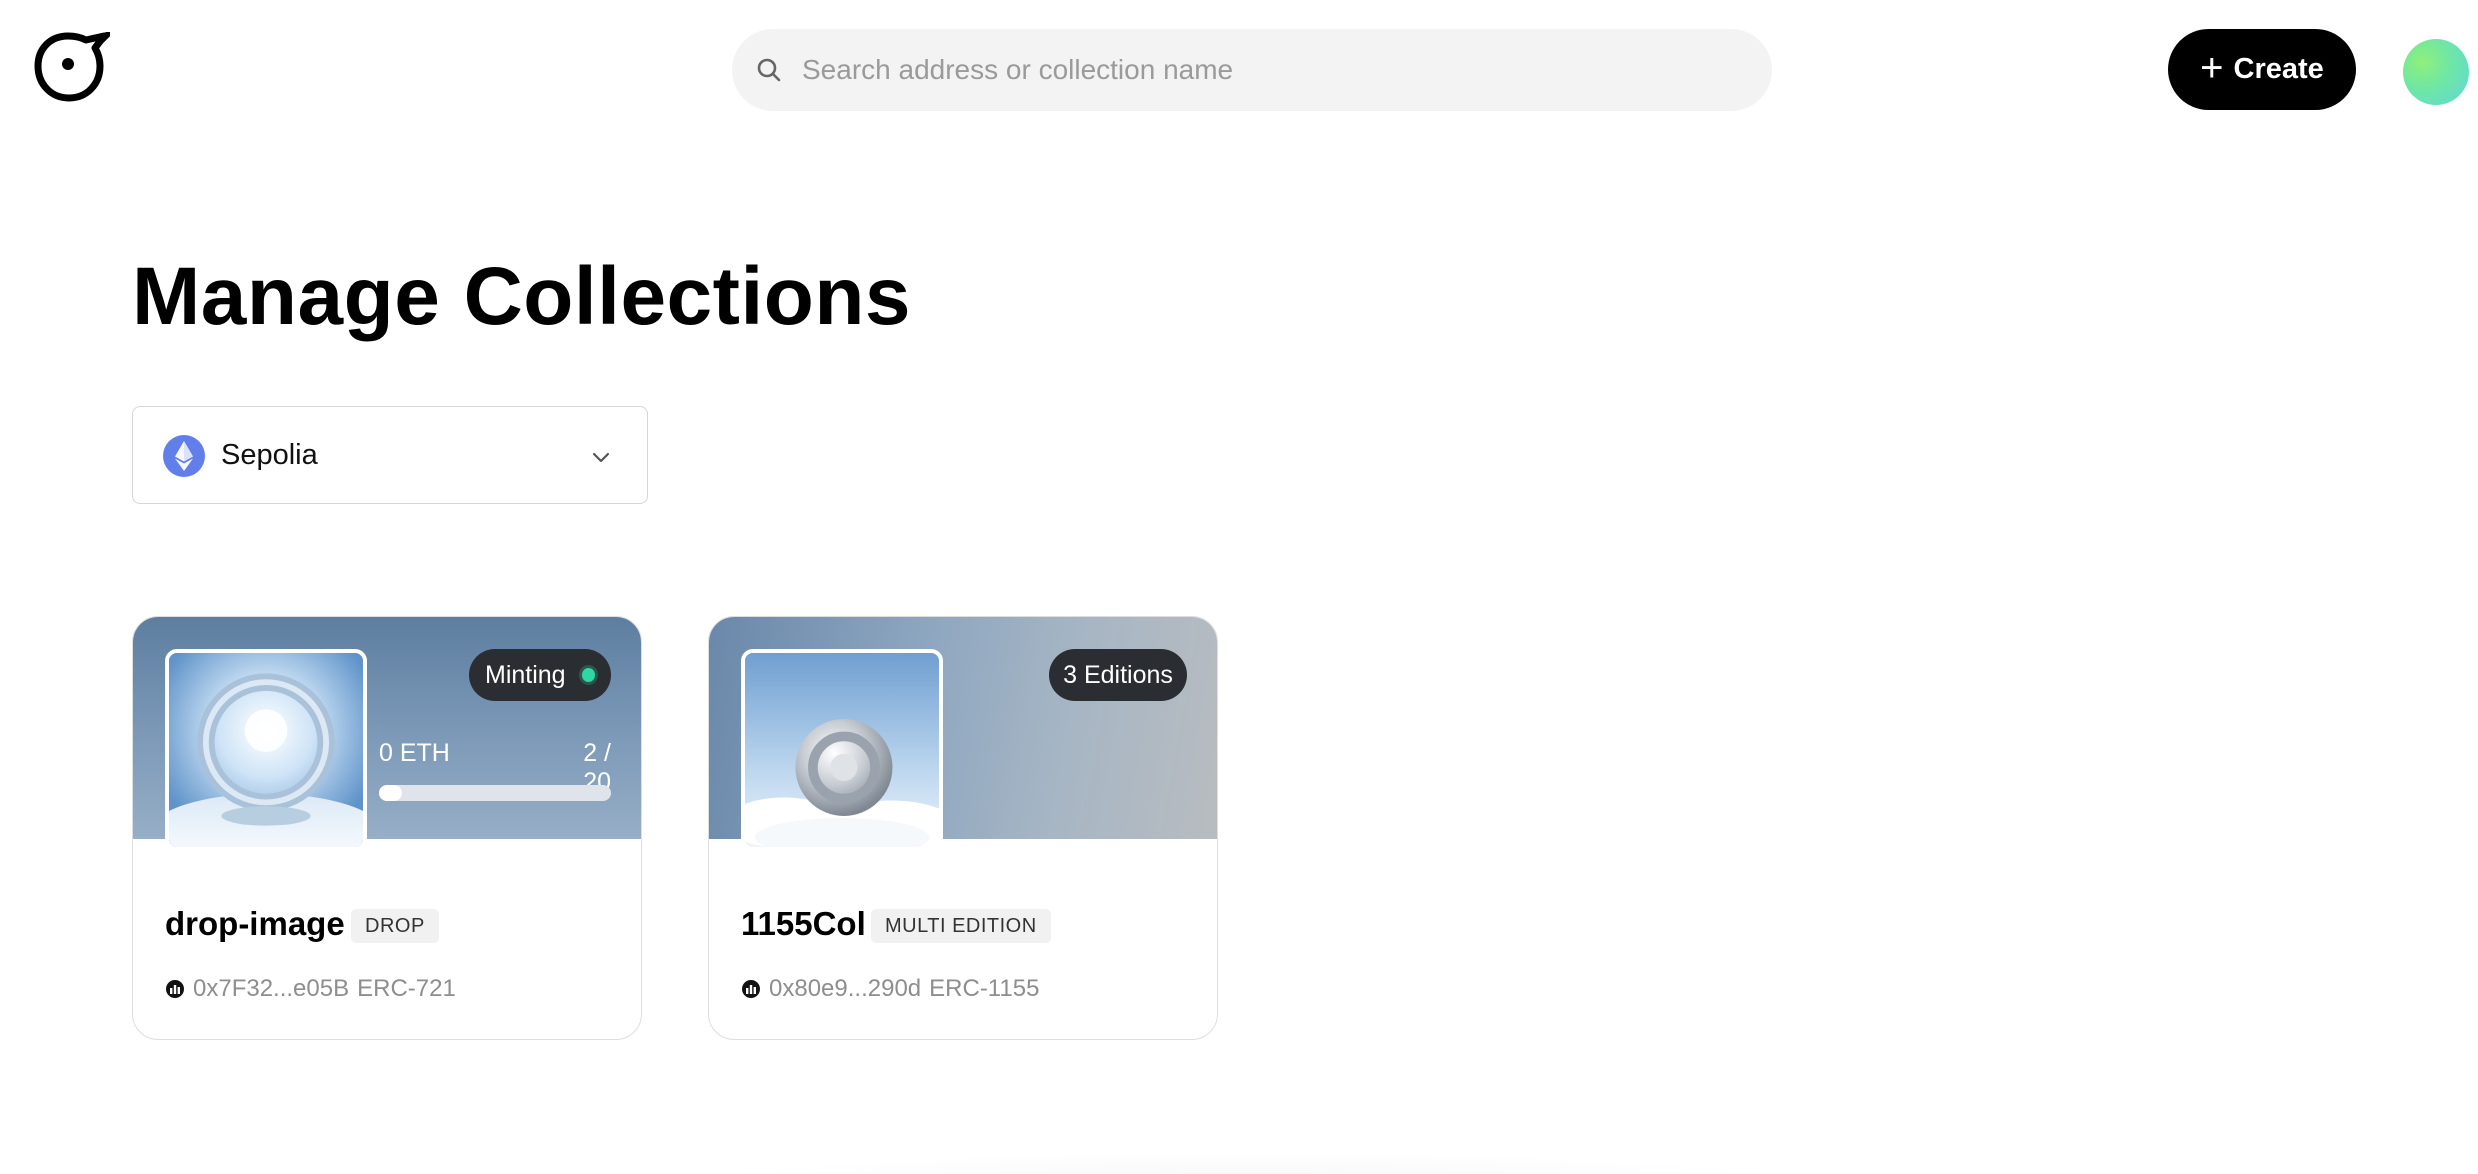 This screenshot has width=2478, height=1174. I want to click on editions-label: 3 Editions, so click(1118, 674).